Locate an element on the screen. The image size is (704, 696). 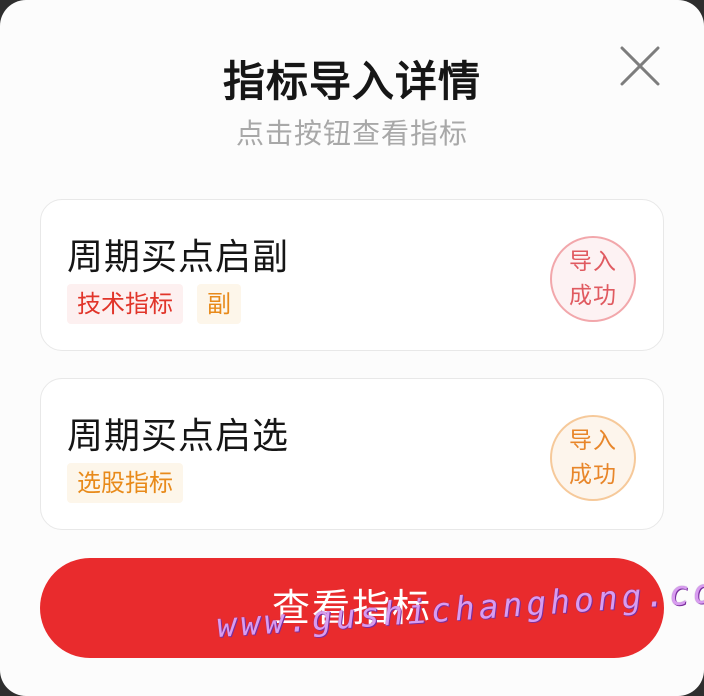
tag-stock-selection-indicator: 选股指标 is located at coordinates (125, 483).